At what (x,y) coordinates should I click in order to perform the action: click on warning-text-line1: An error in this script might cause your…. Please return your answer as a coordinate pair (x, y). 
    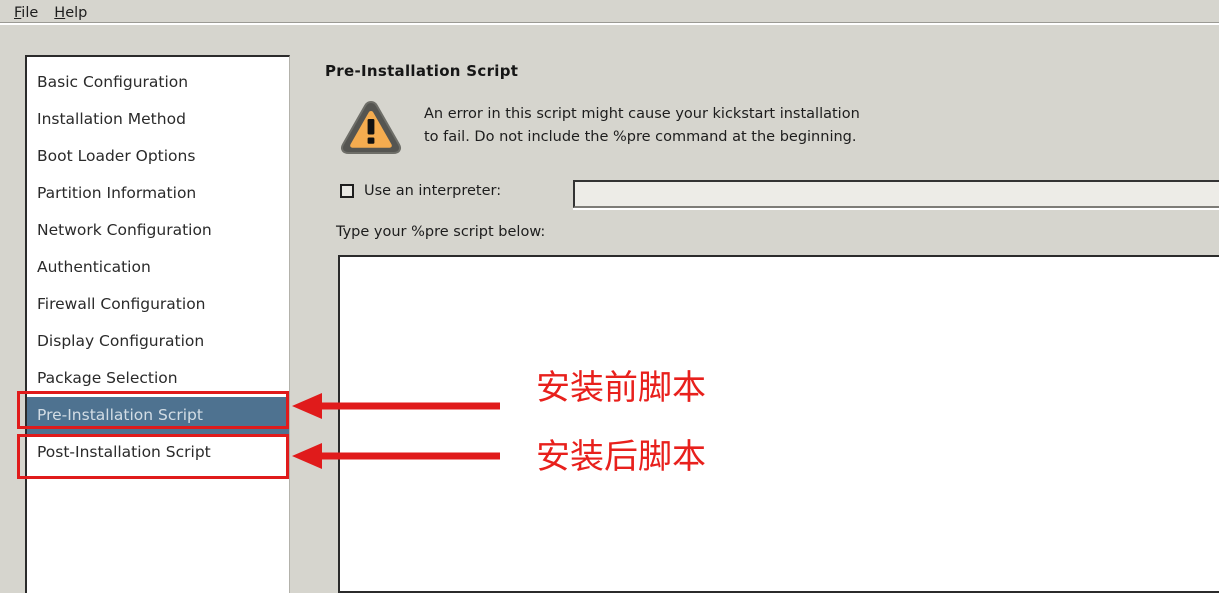
    Looking at the image, I should click on (642, 114).